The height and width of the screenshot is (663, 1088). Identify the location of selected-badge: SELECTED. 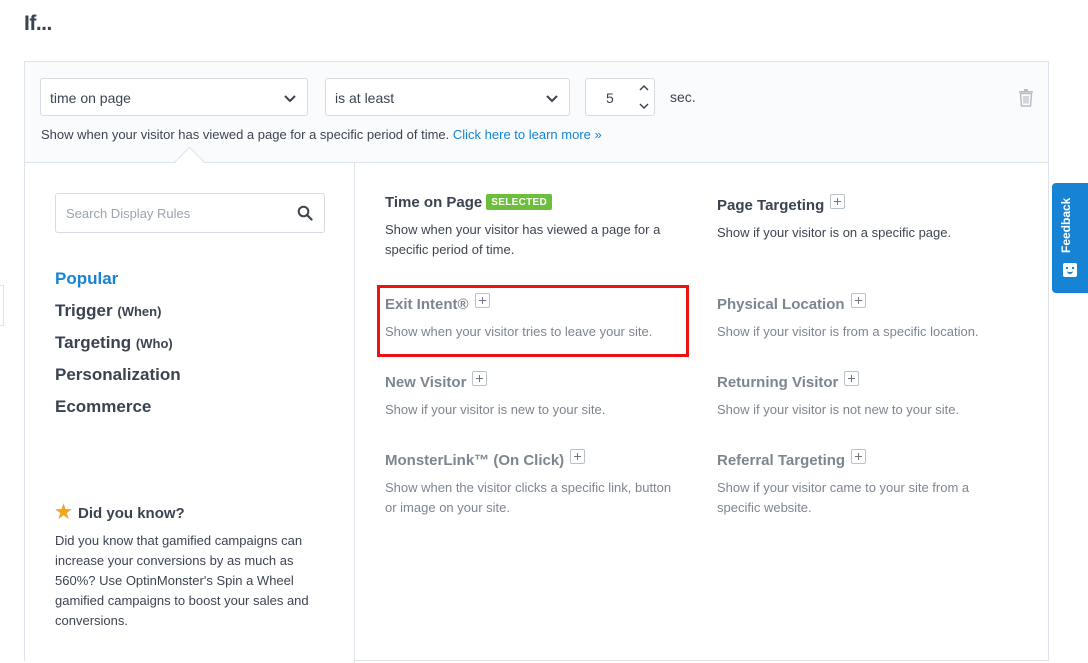
(519, 202).